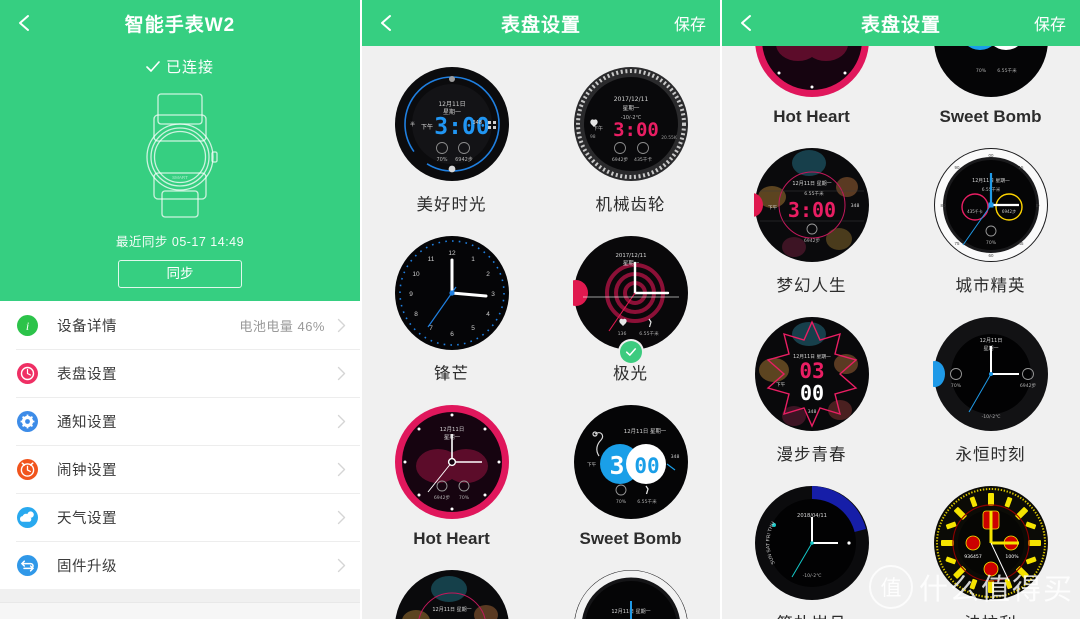  Describe the element at coordinates (27, 421) in the screenshot. I see `gear-icon` at that location.